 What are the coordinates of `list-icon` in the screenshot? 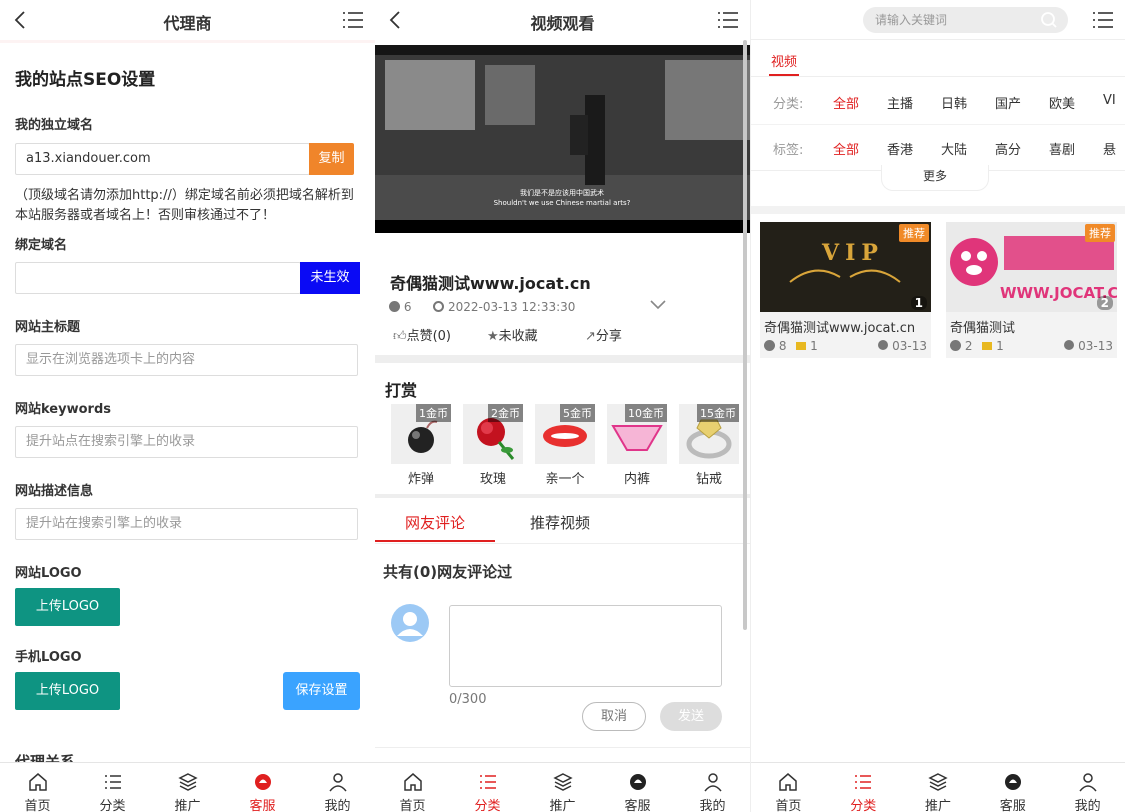 It's located at (863, 782).